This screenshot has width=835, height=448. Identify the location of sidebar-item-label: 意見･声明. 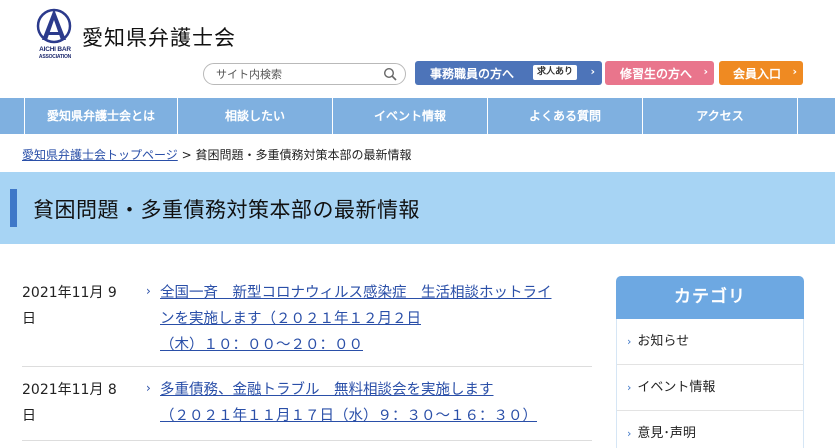
(666, 433).